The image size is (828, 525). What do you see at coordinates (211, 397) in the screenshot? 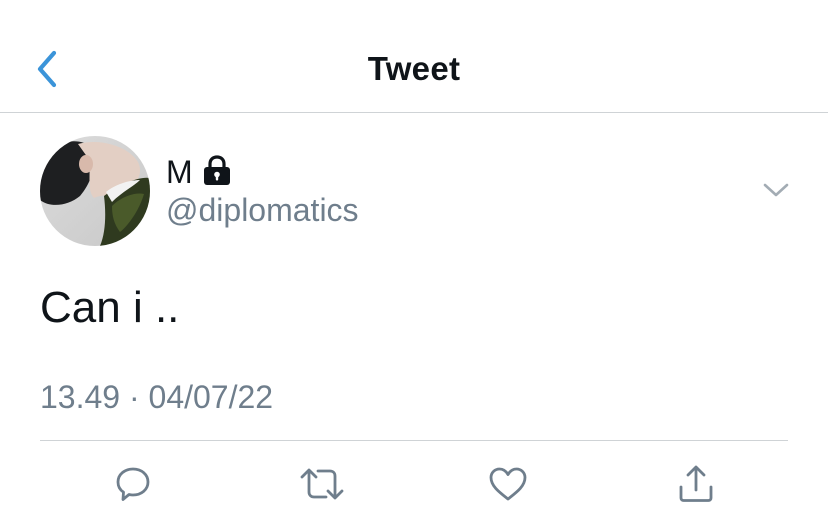
I see `tweet-date: 04/07/22` at bounding box center [211, 397].